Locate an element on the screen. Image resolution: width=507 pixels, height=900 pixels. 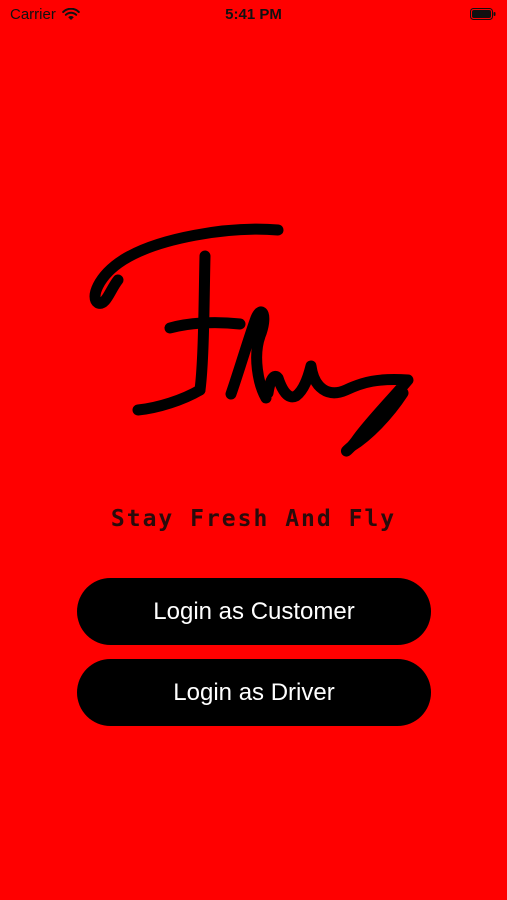
status-bar: Carrier 5:41 PM is located at coordinates (253, 15).